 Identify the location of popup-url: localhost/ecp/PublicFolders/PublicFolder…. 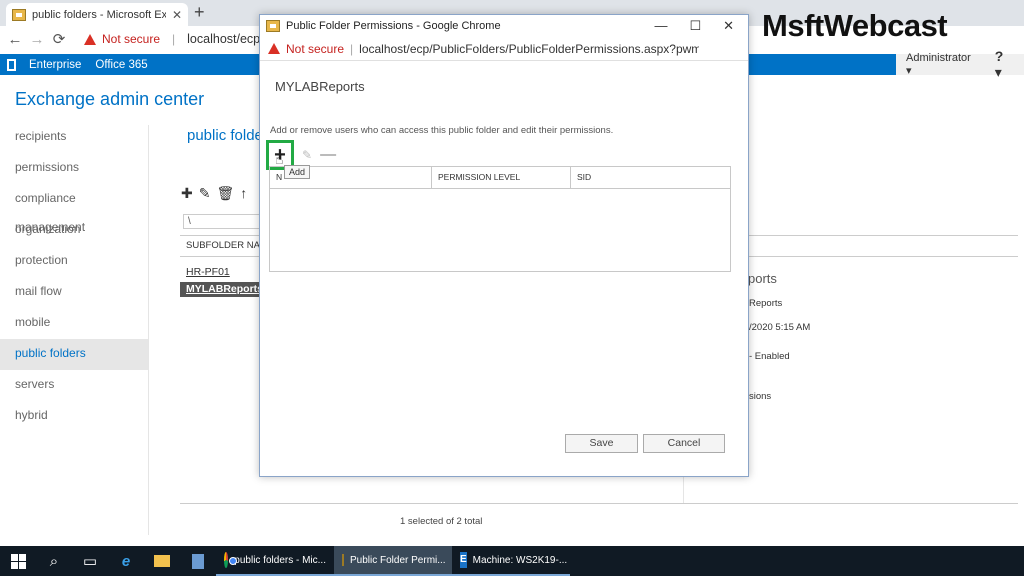
(529, 48).